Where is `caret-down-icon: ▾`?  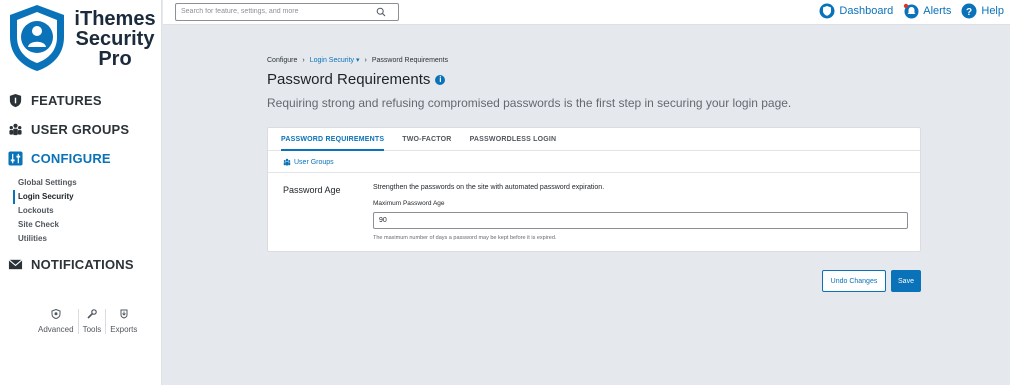 caret-down-icon: ▾ is located at coordinates (358, 60).